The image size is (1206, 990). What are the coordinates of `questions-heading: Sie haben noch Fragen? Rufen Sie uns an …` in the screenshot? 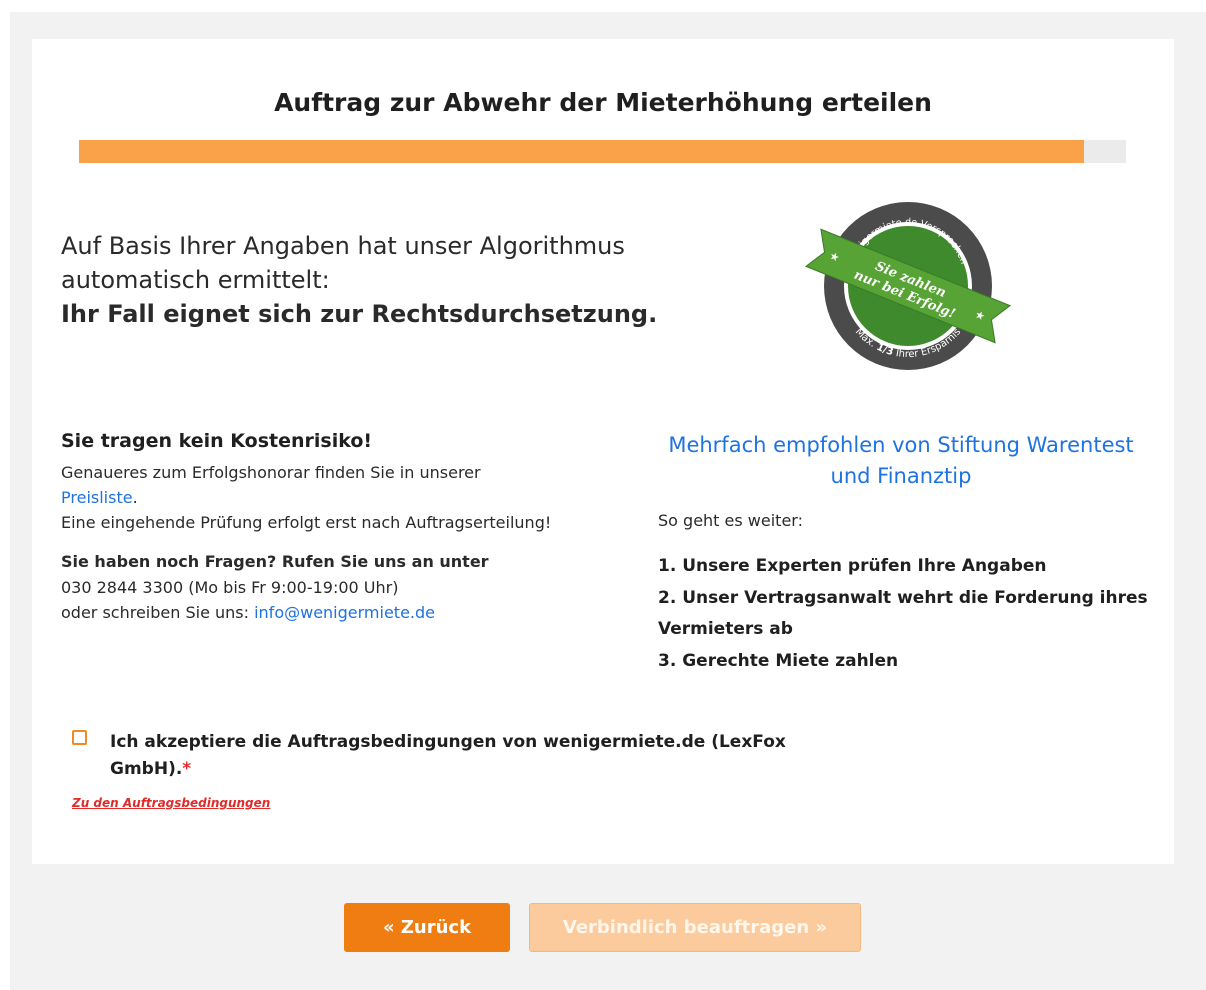 It's located at (275, 561).